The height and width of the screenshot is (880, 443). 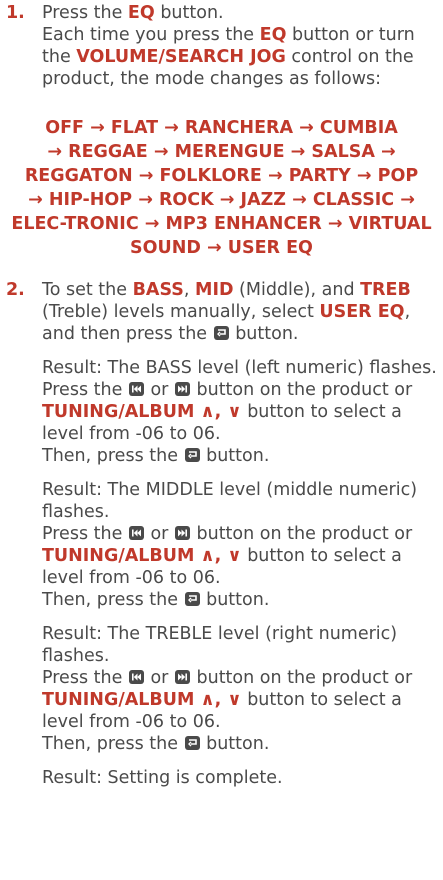 I want to click on mode-line: OFF → FLAT → RANCHERA → CUMBIA, so click(x=221, y=128).